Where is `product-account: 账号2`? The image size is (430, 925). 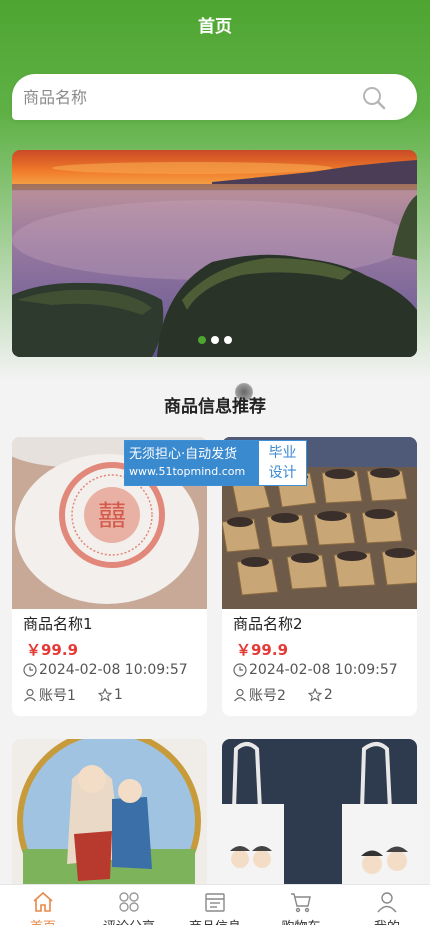
product-account: 账号2 is located at coordinates (267, 696).